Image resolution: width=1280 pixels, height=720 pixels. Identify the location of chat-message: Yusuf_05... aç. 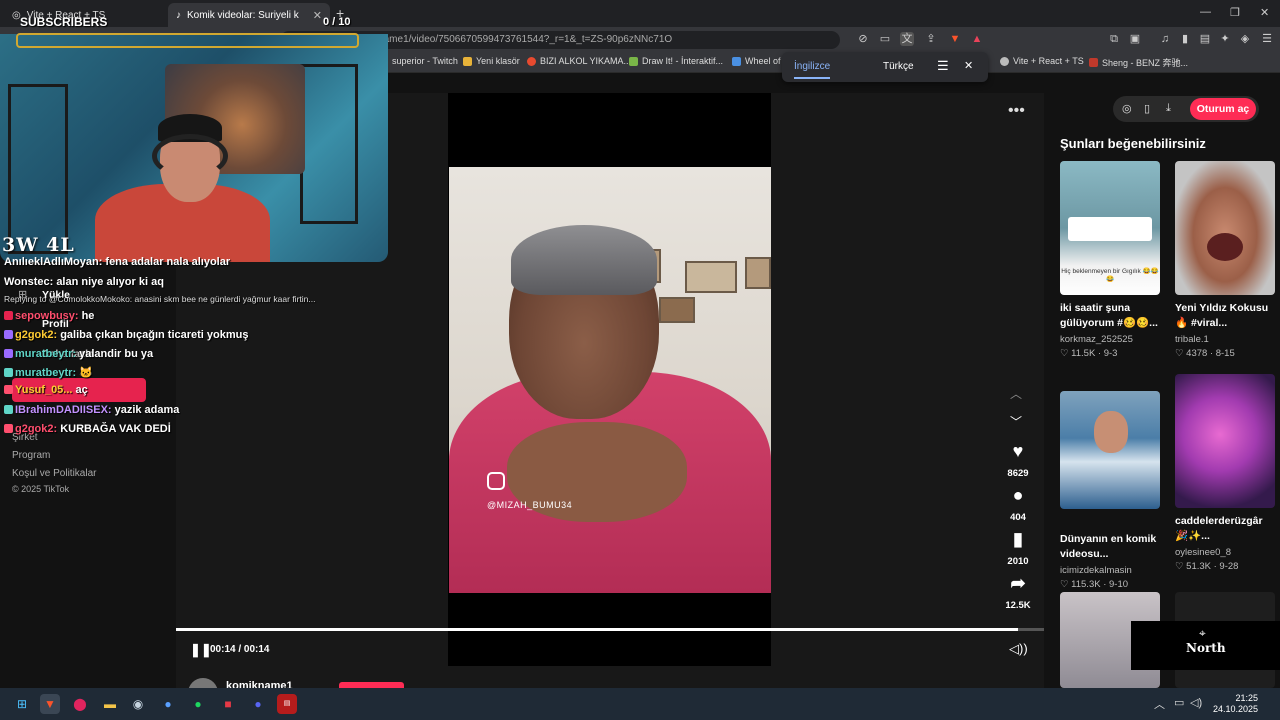
(46, 390).